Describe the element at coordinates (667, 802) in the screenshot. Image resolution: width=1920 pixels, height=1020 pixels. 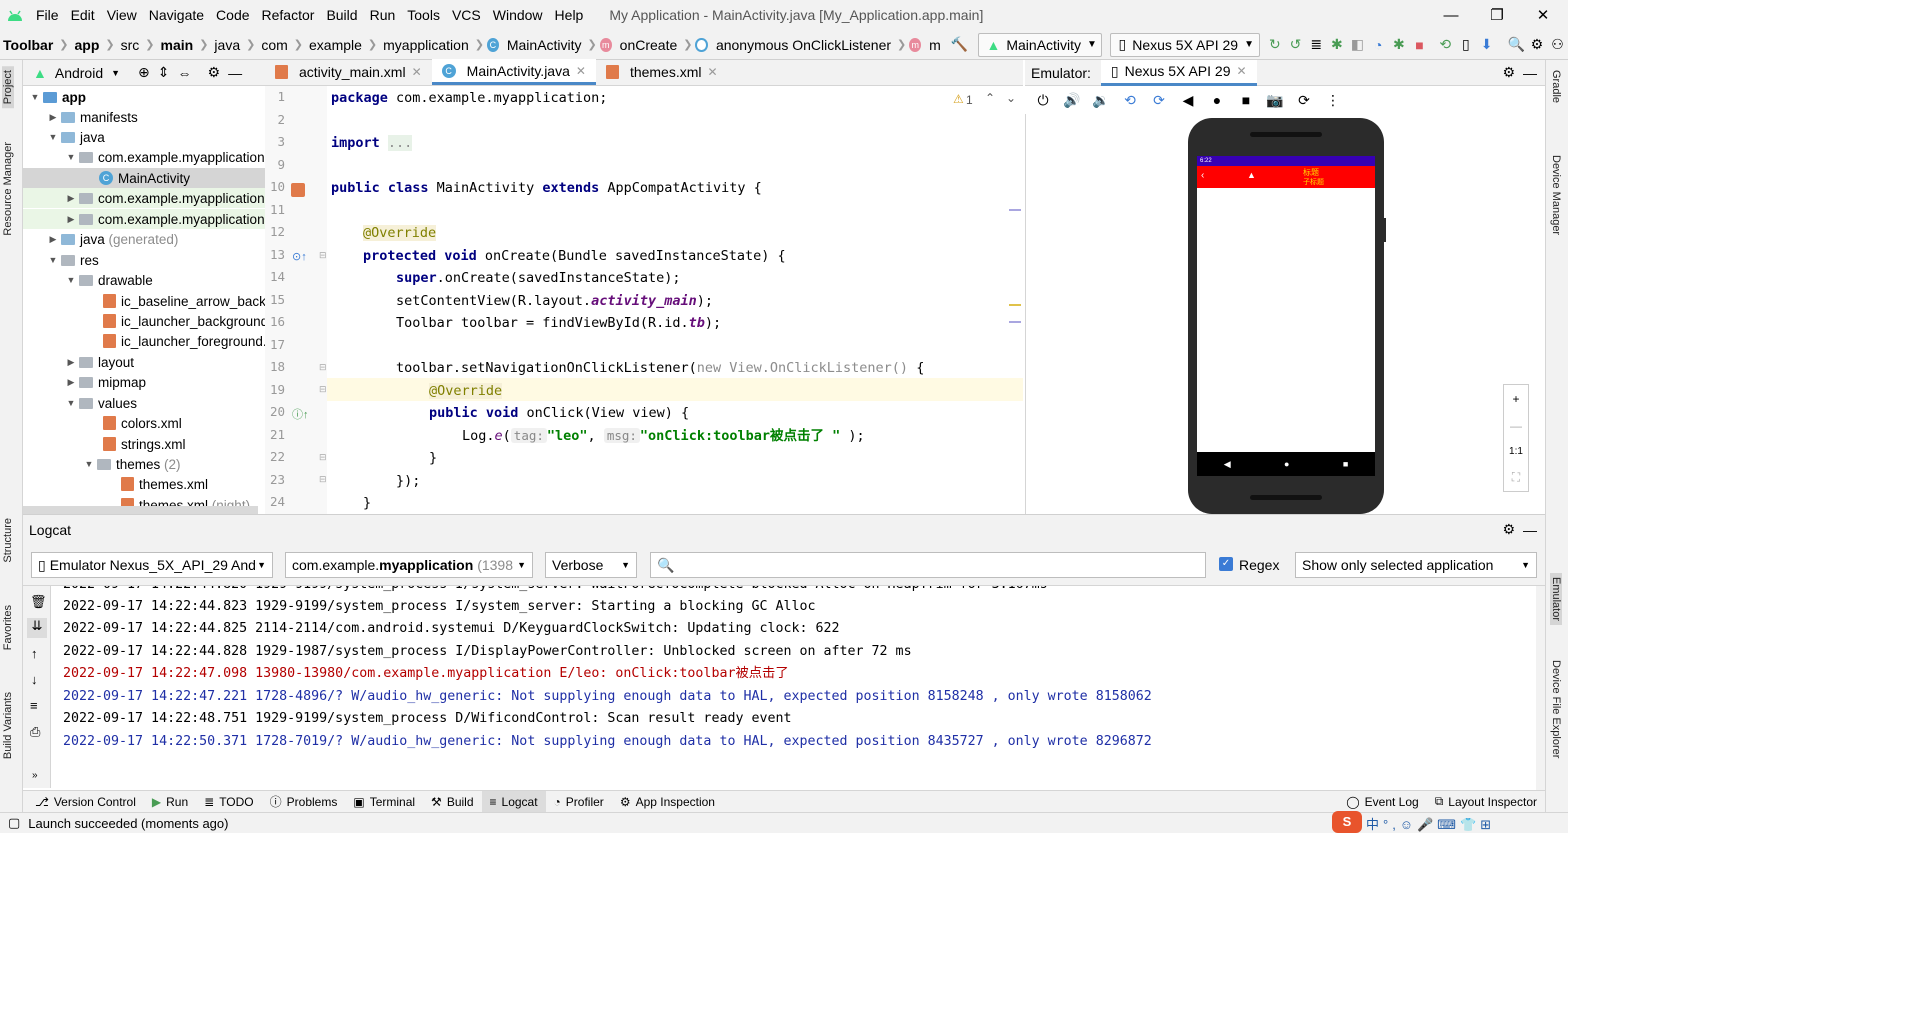
I see `tool-tab-app-inspection: ⚙ App Inspection` at that location.